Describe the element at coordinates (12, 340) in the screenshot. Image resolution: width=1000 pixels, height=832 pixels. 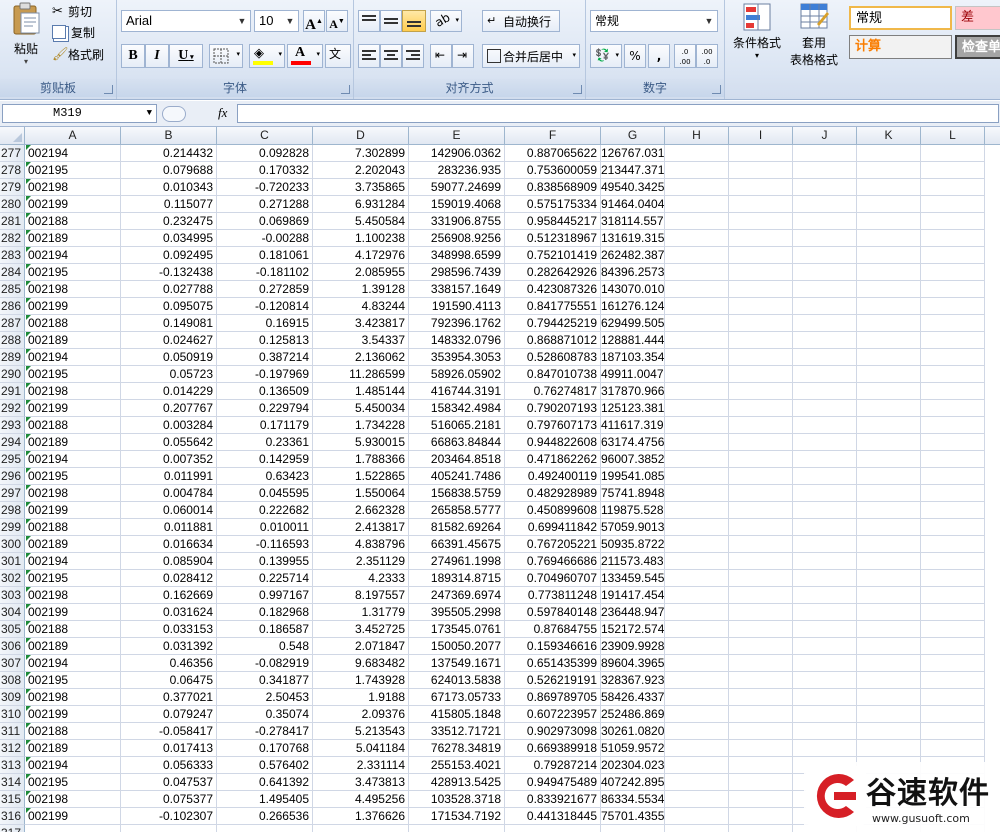
I see `row-header: 288` at that location.